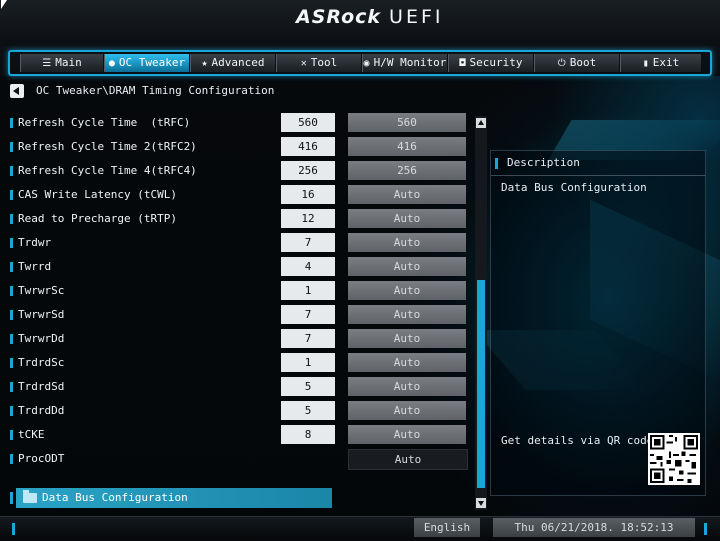 The width and height of the screenshot is (720, 541). Describe the element at coordinates (237, 171) in the screenshot. I see `setting-row: Refresh Cycle Time 4(tRFC4) 256 256` at that location.